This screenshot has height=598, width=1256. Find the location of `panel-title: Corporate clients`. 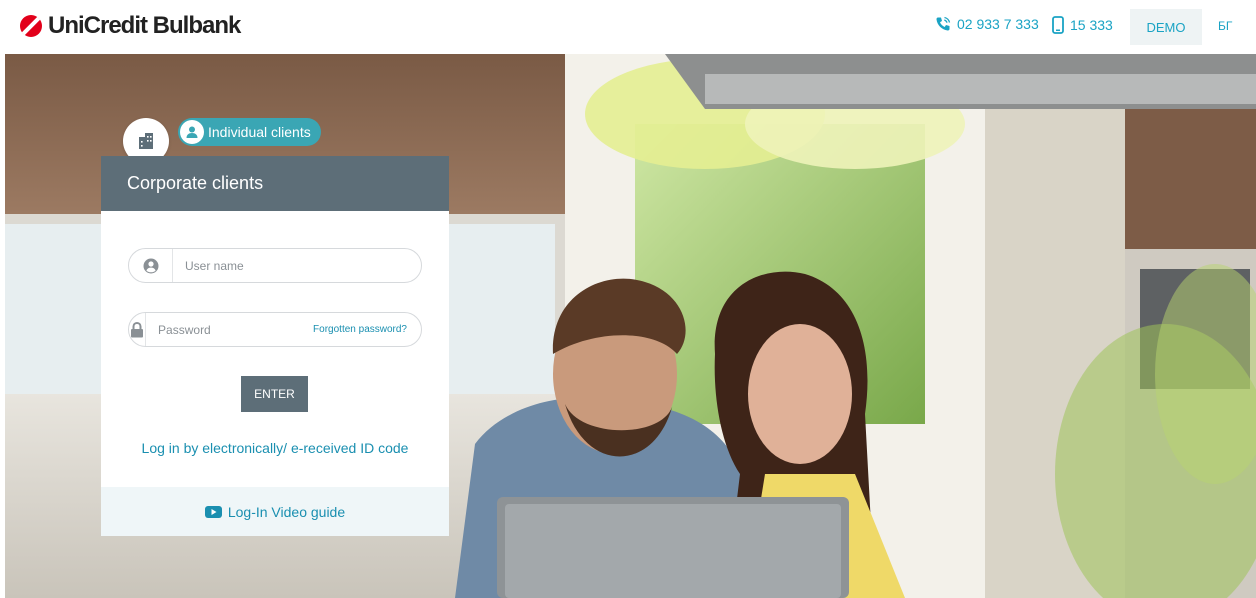

panel-title: Corporate clients is located at coordinates (275, 183).